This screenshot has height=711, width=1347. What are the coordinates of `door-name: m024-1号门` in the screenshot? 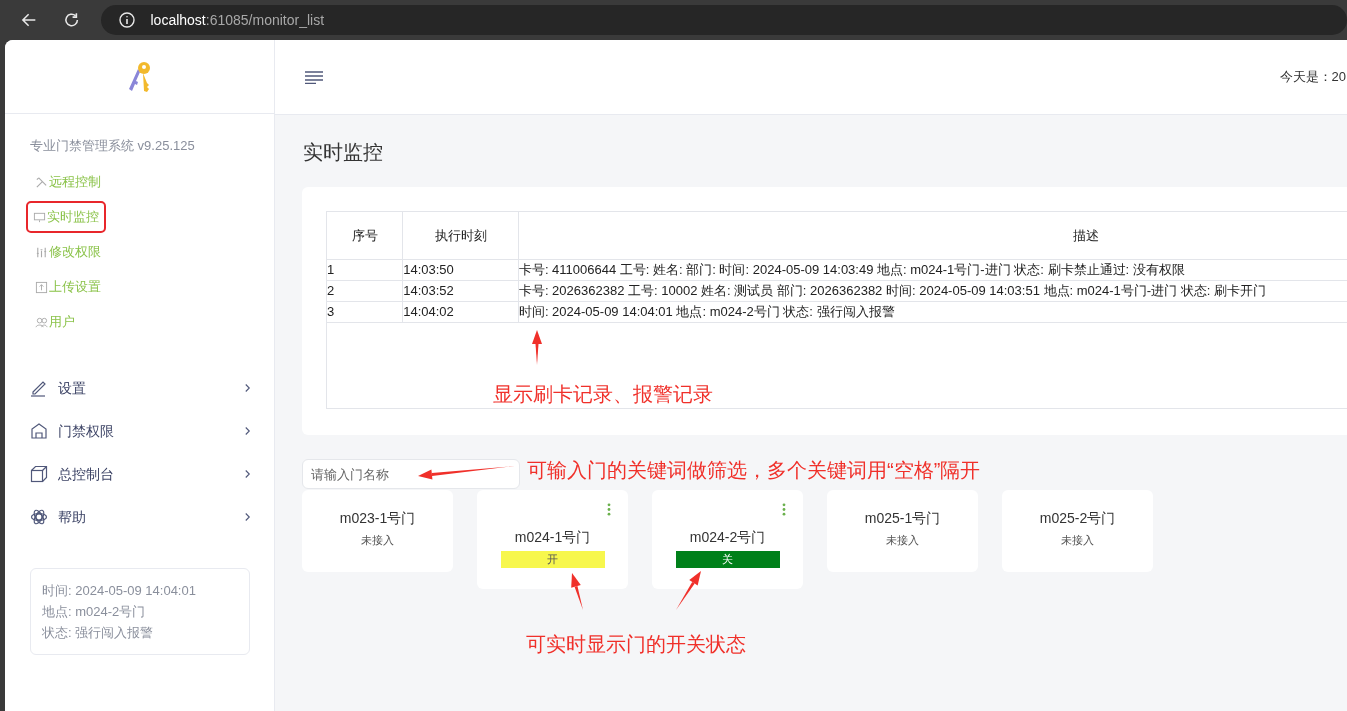 It's located at (552, 537).